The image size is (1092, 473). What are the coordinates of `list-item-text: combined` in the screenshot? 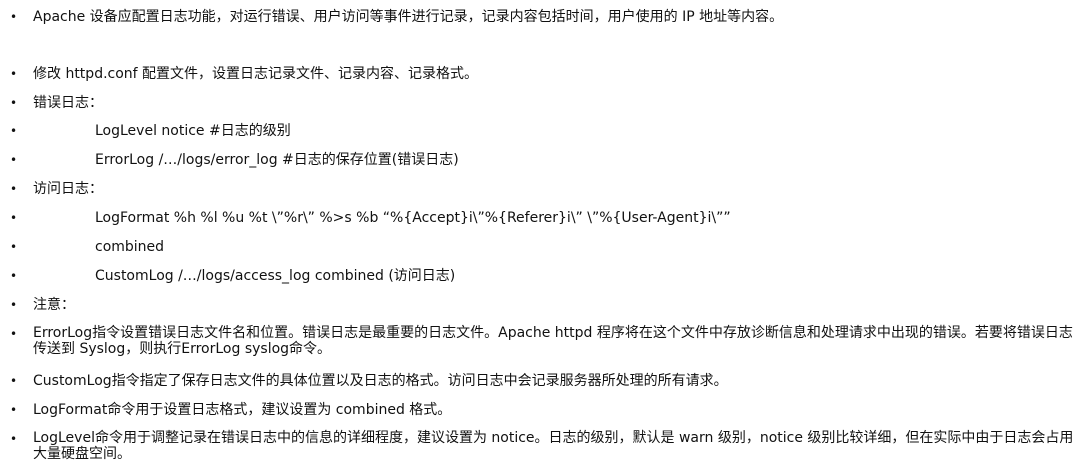 It's located at (130, 247).